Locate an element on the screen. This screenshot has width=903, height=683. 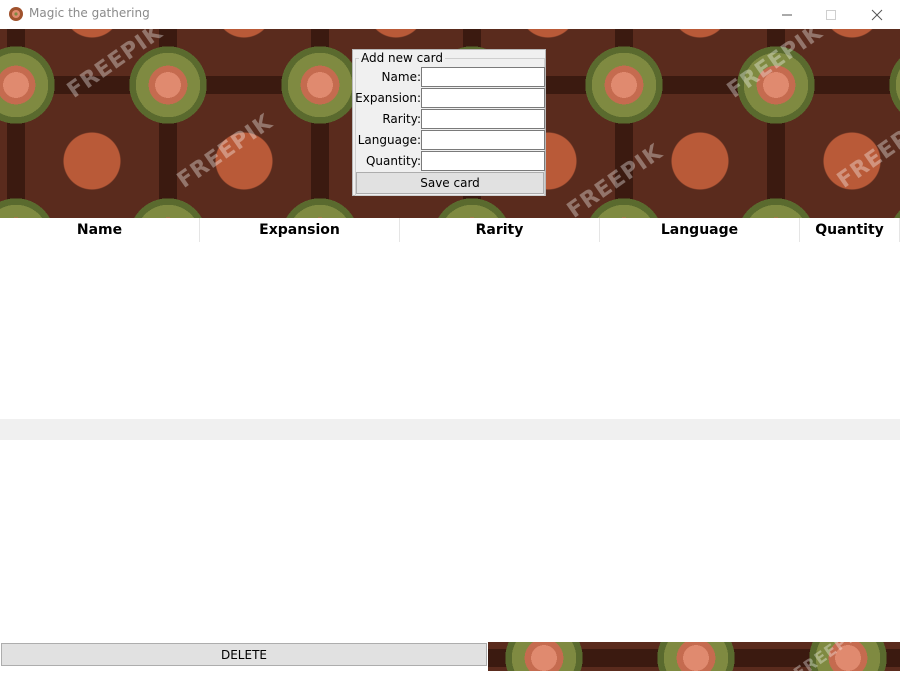
close-button is located at coordinates (877, 14).